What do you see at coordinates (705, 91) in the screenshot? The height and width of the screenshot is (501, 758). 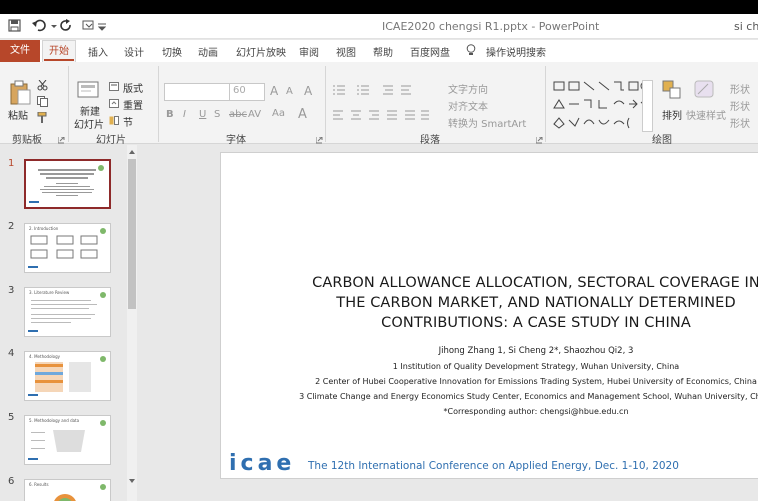 I see `quick-styles-icon` at bounding box center [705, 91].